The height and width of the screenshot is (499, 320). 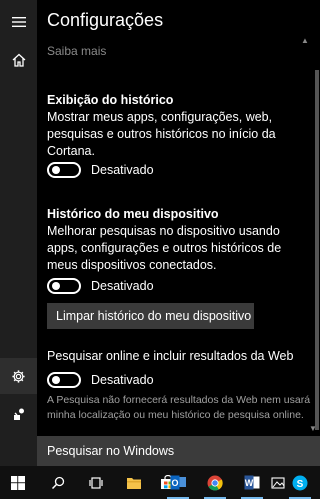 What do you see at coordinates (64, 170) in the screenshot?
I see `history-display-toggle` at bounding box center [64, 170].